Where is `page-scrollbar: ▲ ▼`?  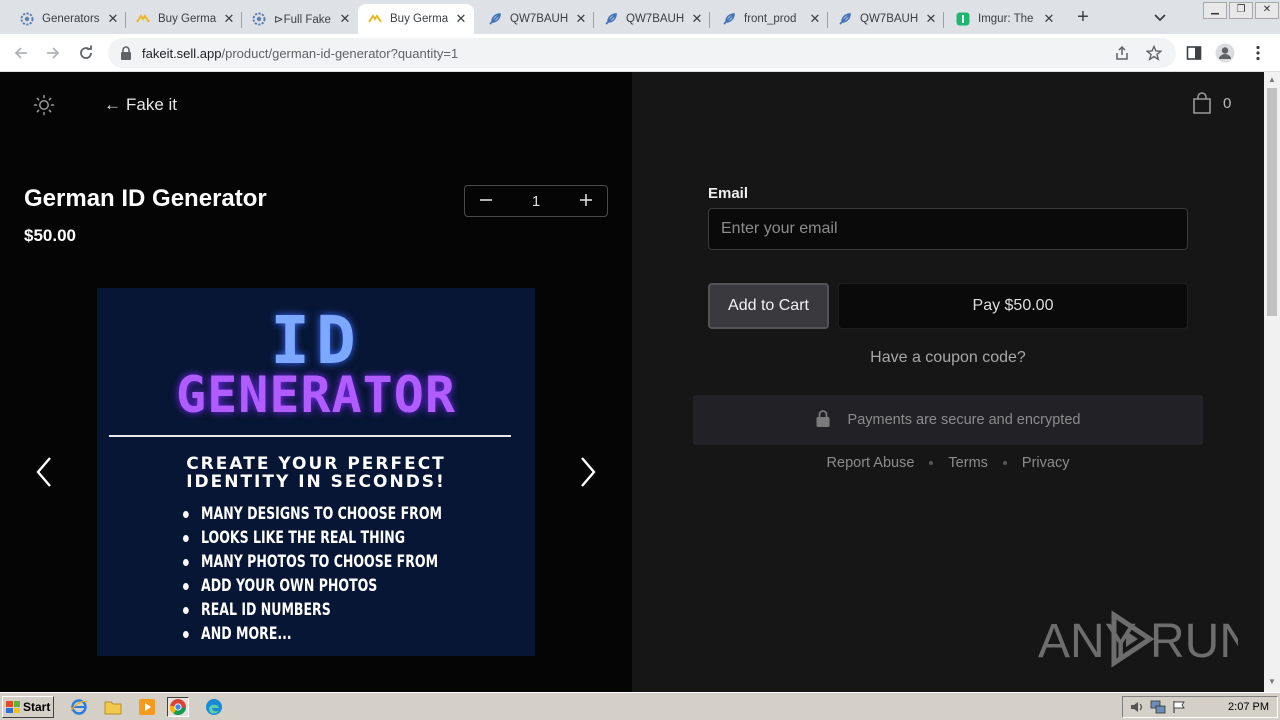 page-scrollbar: ▲ ▼ is located at coordinates (1272, 382).